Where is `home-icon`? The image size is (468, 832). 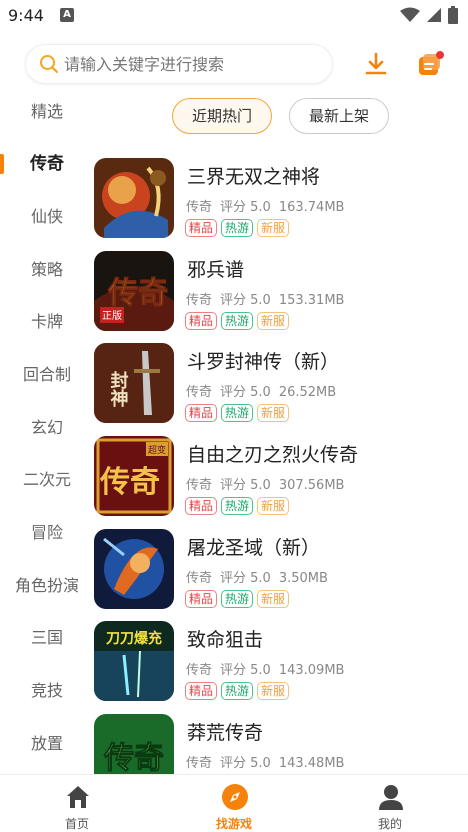 home-icon is located at coordinates (78, 797).